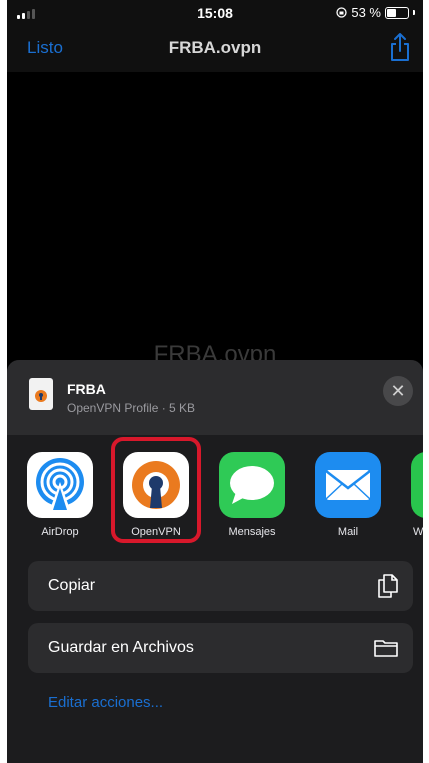  What do you see at coordinates (215, 397) in the screenshot?
I see `share-sheet-header: FRBA OpenVPN Profile · 5 KB ✕` at bounding box center [215, 397].